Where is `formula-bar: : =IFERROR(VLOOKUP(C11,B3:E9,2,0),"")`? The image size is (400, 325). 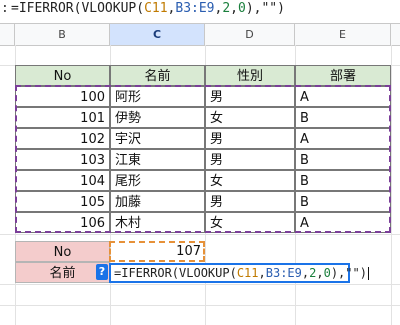 formula-bar: : =IFERROR(VLOOKUP(C11,B3:E9,2,0),"") is located at coordinates (200, 9).